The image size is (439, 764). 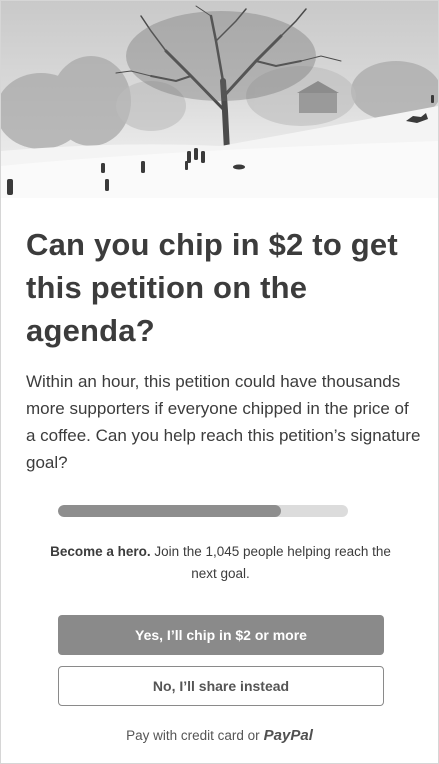 What do you see at coordinates (221, 686) in the screenshot?
I see `share-instead-button: No, I’ll share instead` at bounding box center [221, 686].